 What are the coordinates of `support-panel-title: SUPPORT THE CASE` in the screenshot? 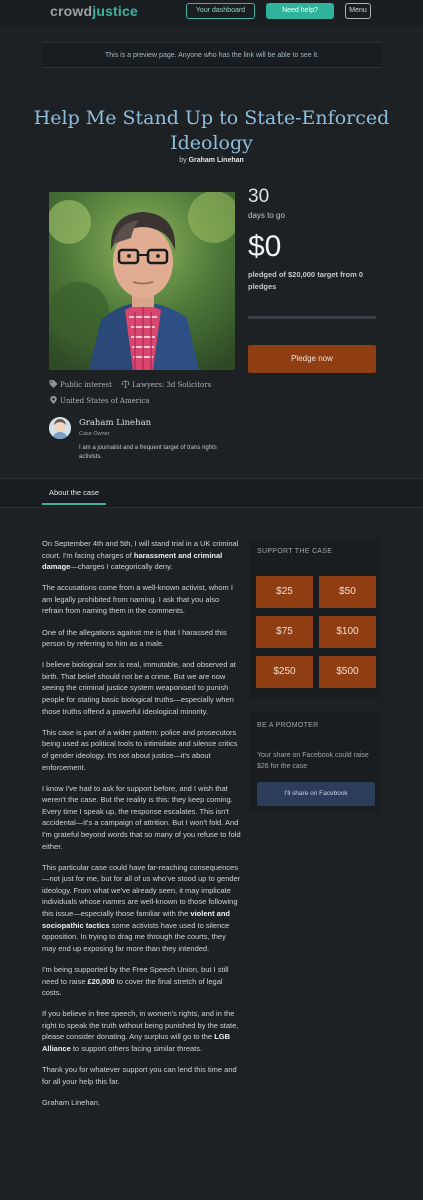 It's located at (295, 551).